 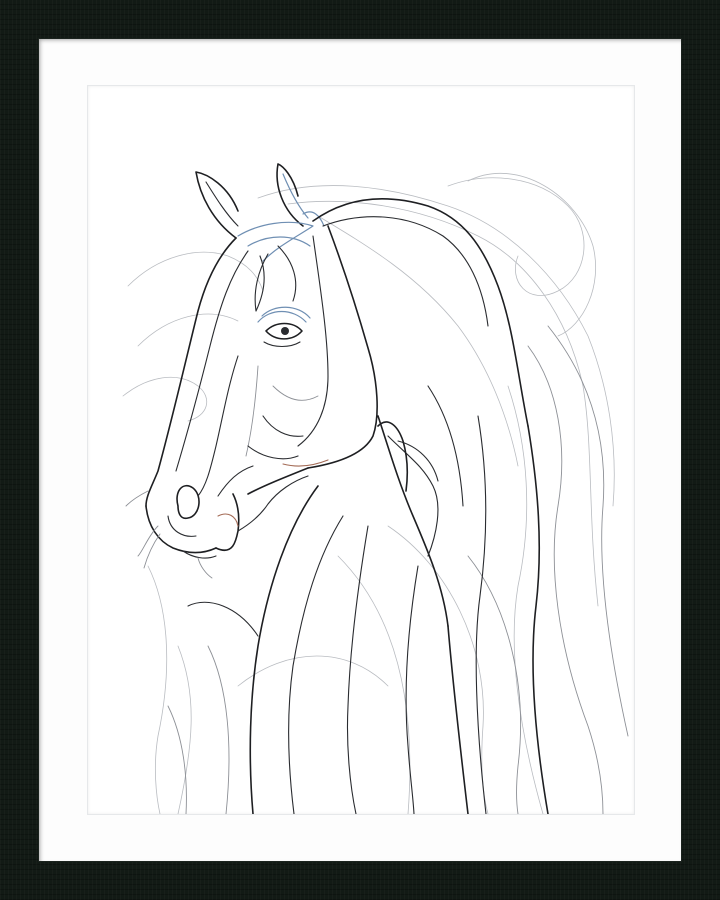 What do you see at coordinates (284, 327) in the screenshot?
I see `horse-eye` at bounding box center [284, 327].